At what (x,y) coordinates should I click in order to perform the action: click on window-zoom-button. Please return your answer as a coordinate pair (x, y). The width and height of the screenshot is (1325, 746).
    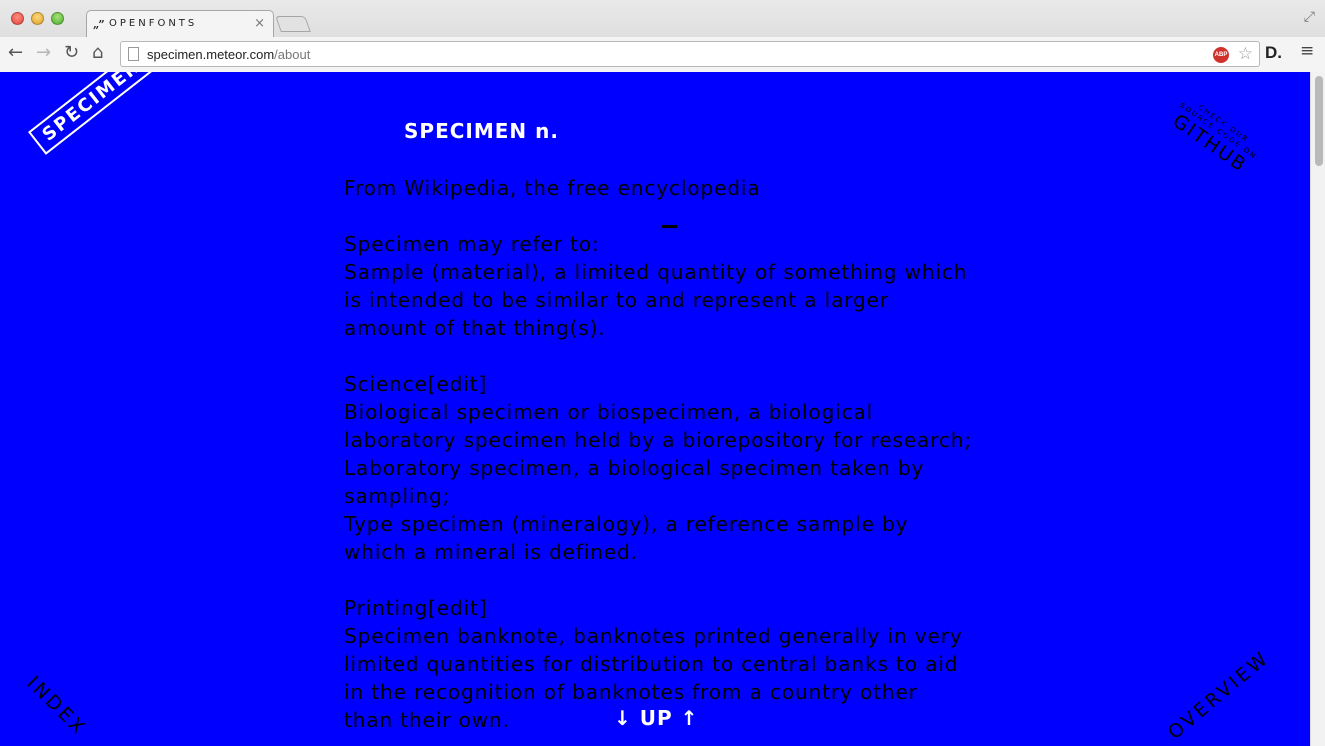
    Looking at the image, I should click on (57, 18).